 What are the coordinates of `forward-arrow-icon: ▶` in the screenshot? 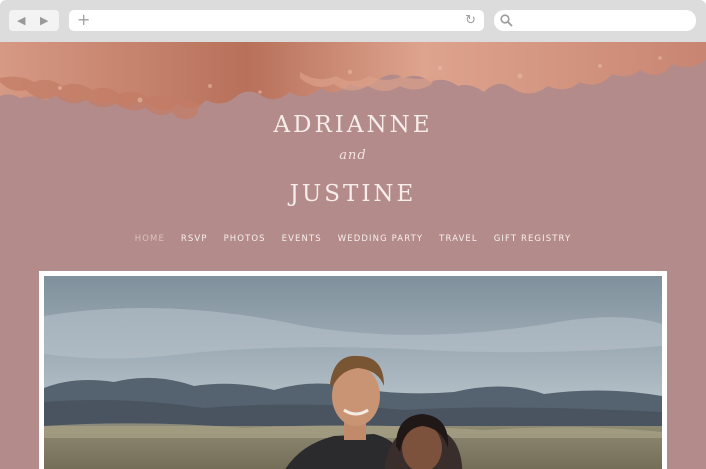 It's located at (44, 20).